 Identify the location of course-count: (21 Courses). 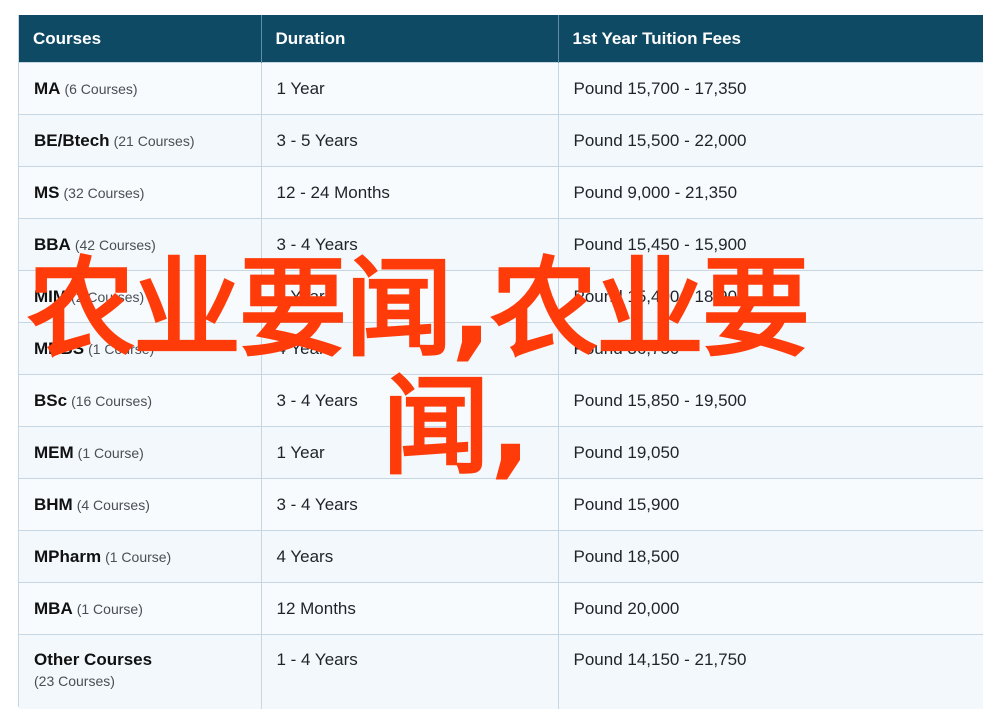
(154, 140).